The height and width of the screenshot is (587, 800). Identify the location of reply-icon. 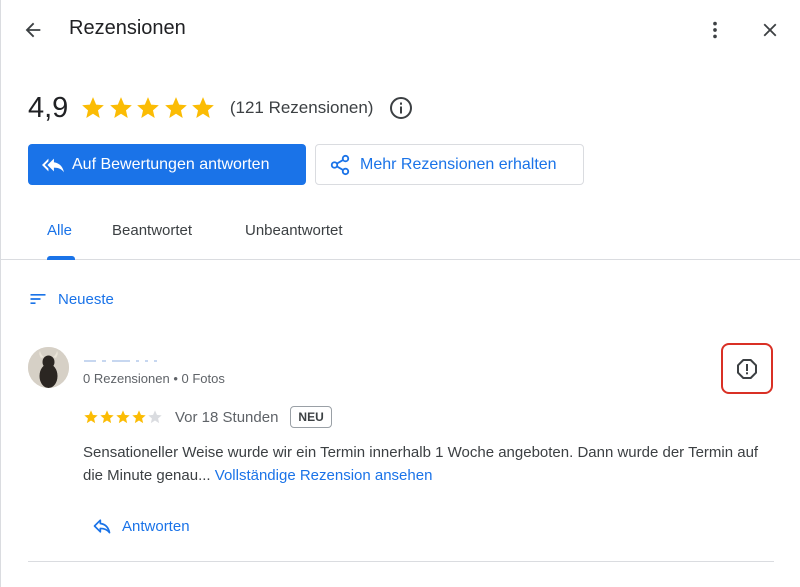
(102, 526).